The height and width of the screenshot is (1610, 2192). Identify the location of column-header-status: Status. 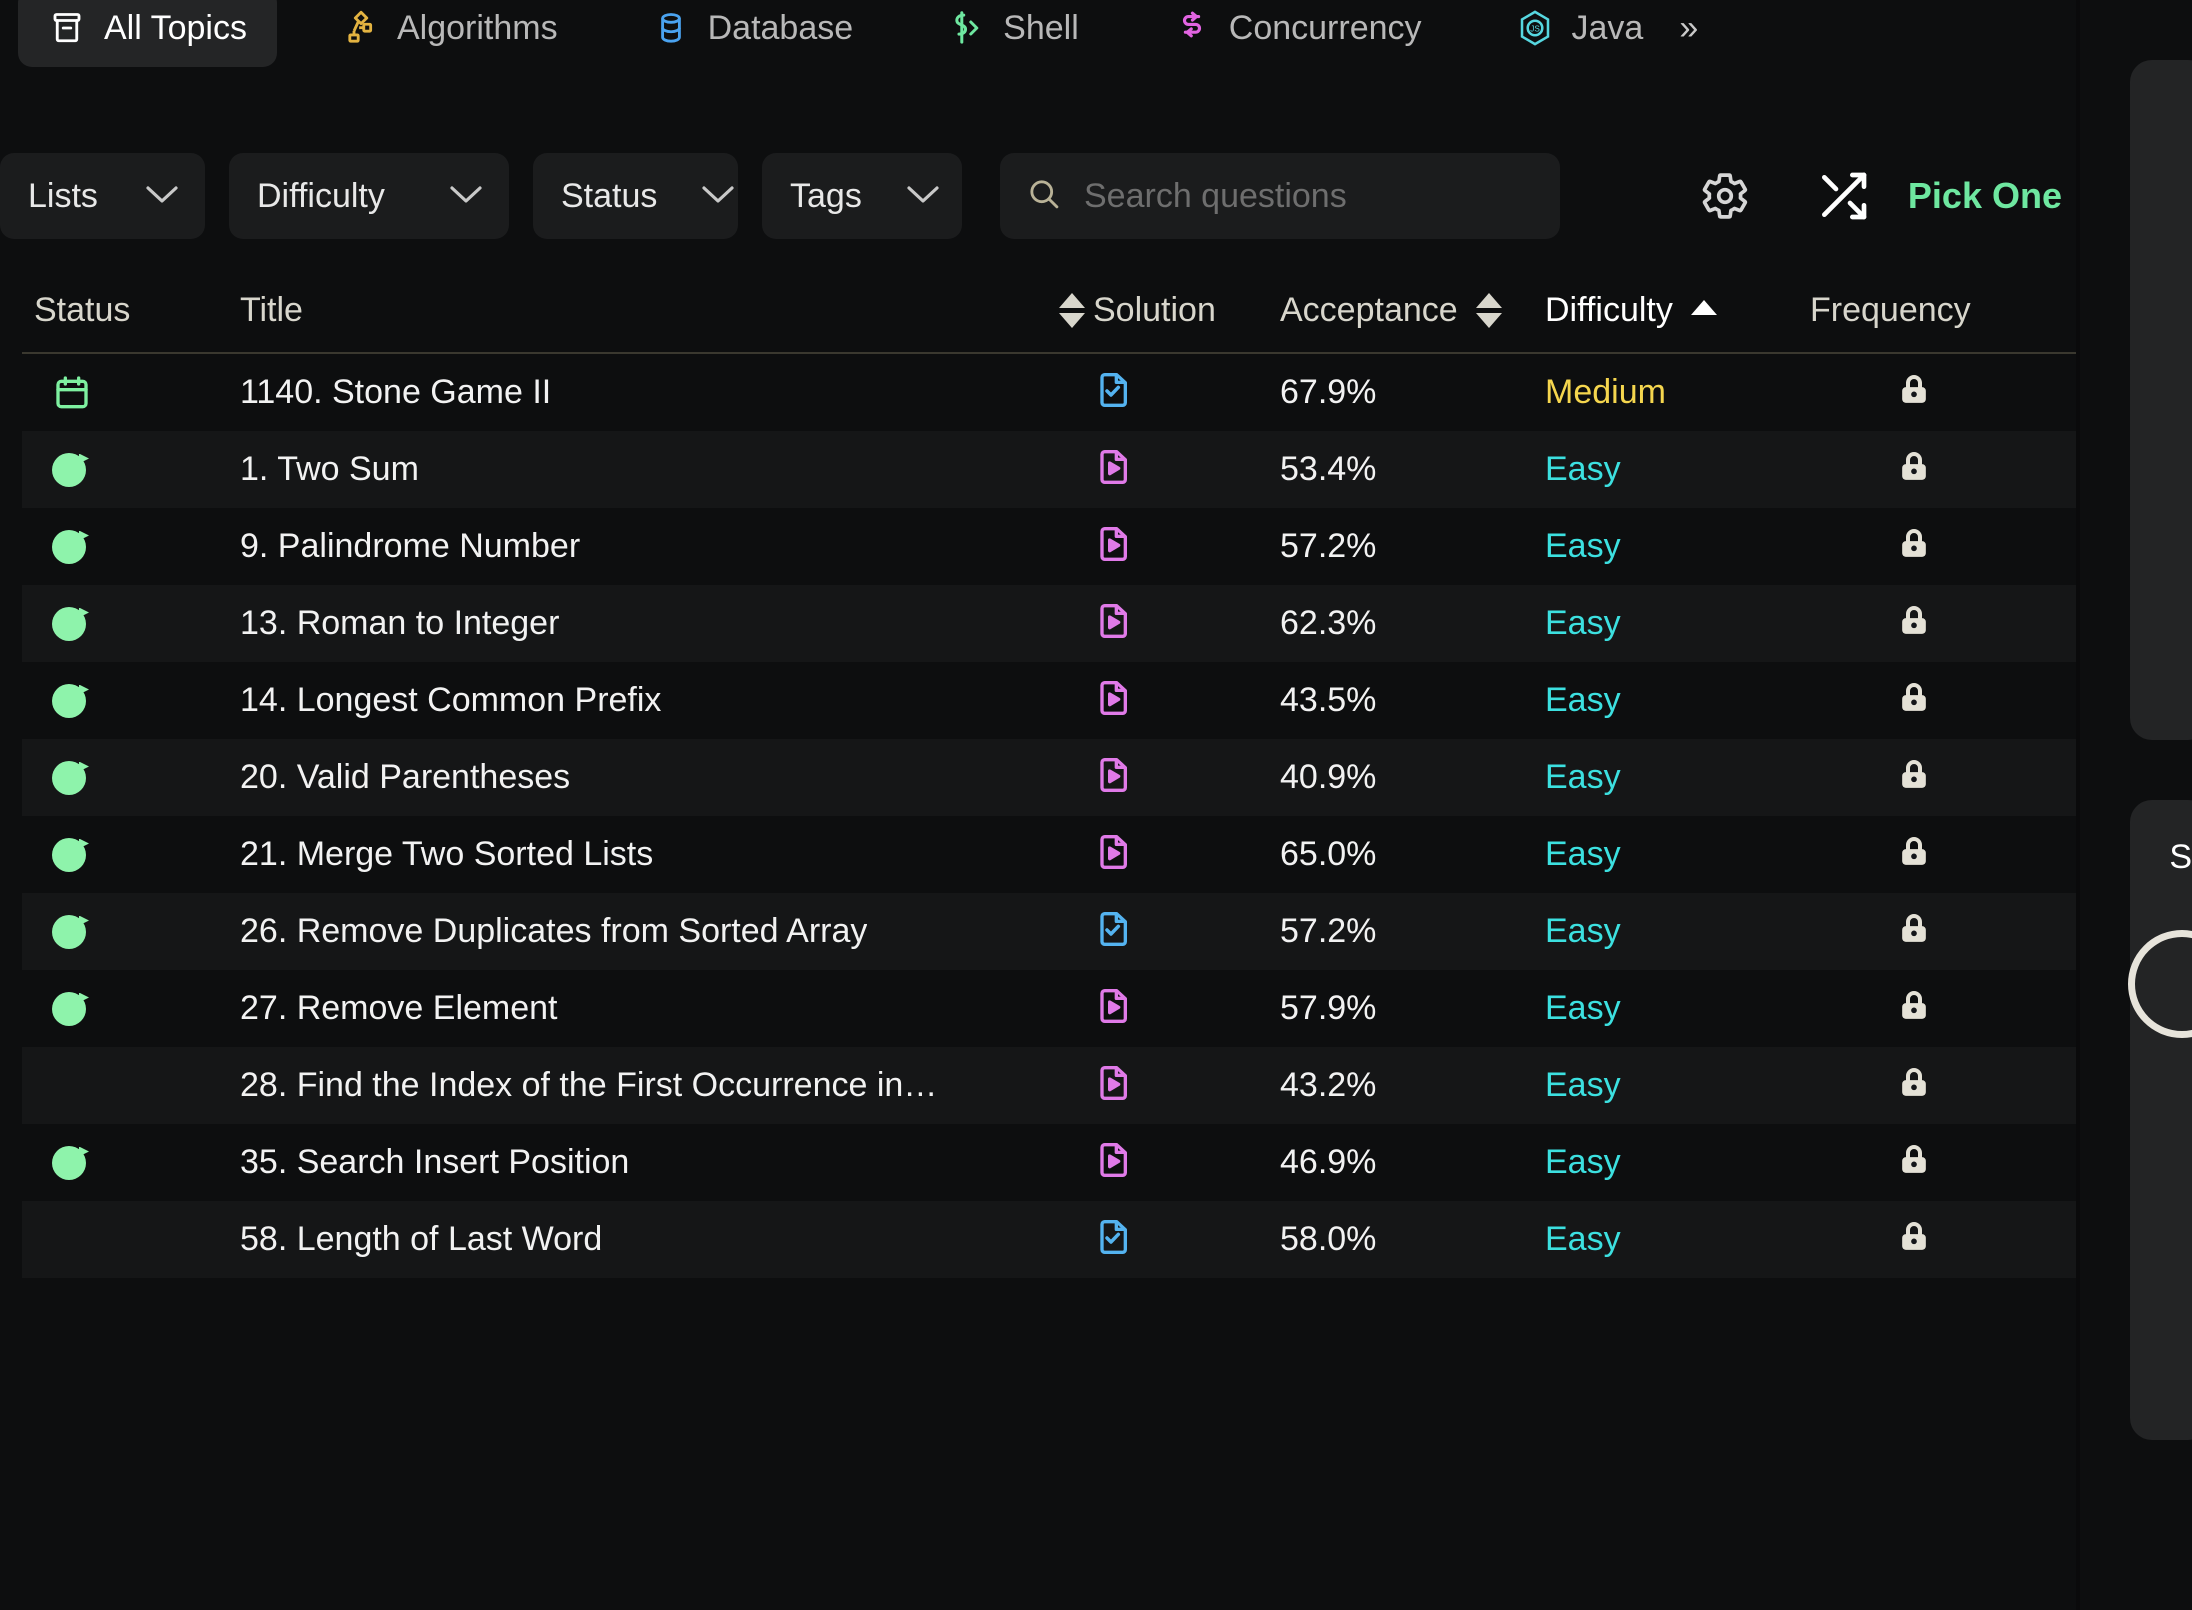
(122, 310).